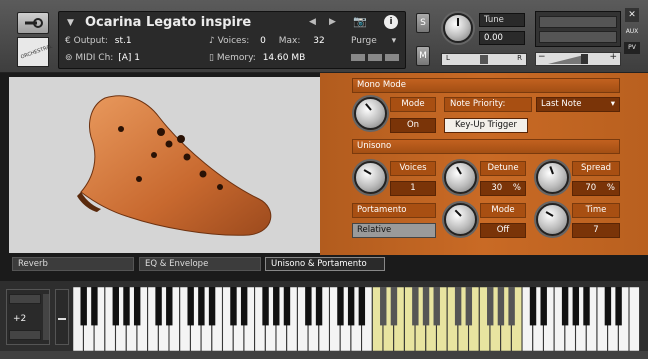 The height and width of the screenshot is (359, 648). I want to click on mono-mode-knob, so click(370, 113).